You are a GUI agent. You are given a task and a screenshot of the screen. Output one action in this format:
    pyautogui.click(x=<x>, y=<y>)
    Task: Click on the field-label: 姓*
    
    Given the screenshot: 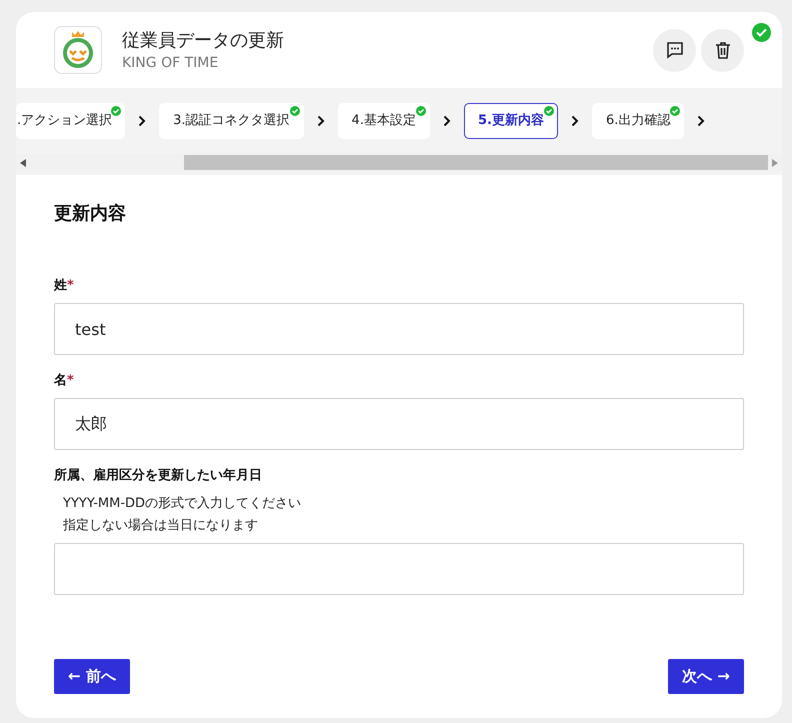 What is the action you would take?
    pyautogui.click(x=64, y=286)
    